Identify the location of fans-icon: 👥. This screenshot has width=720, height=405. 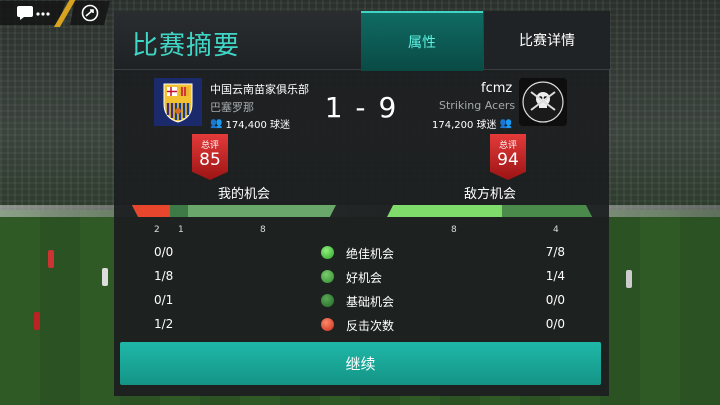
(505, 123).